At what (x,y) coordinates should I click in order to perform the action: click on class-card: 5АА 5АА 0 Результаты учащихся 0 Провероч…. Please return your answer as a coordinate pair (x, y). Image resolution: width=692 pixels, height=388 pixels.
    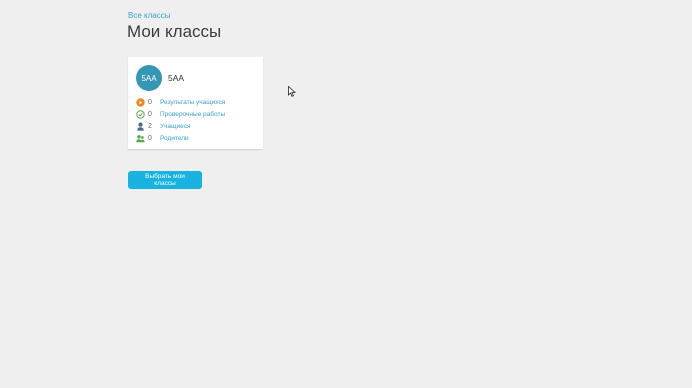
    Looking at the image, I should click on (195, 103).